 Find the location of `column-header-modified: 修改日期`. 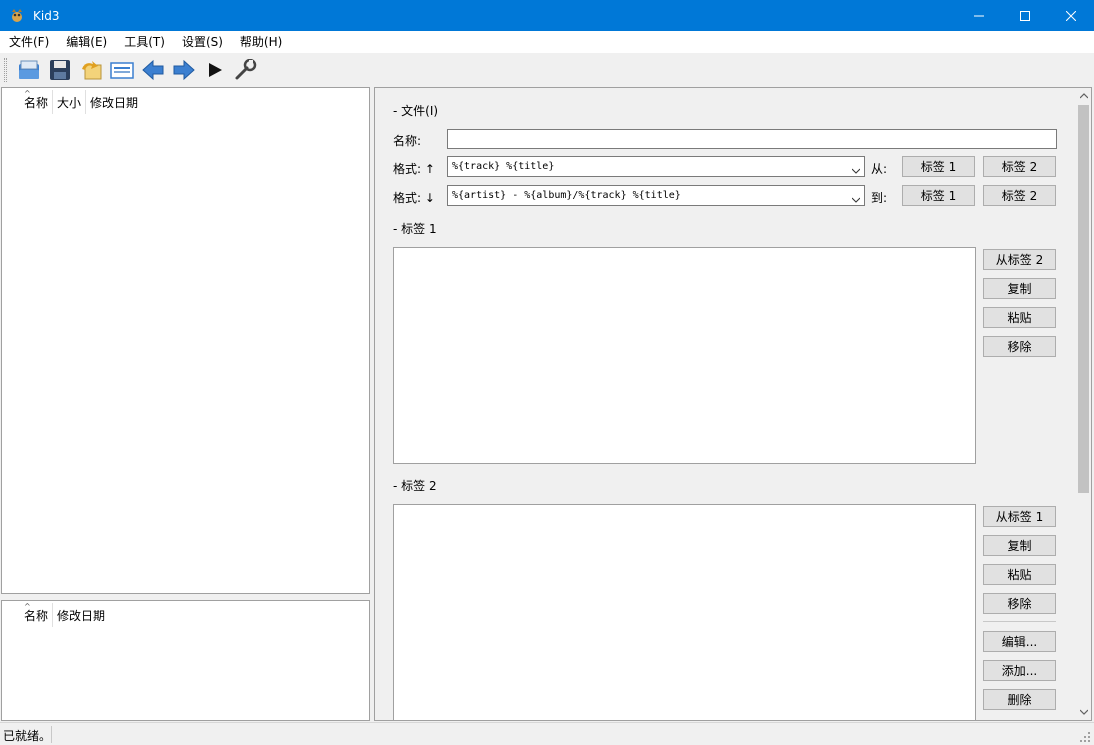

column-header-modified: 修改日期 is located at coordinates (114, 102).